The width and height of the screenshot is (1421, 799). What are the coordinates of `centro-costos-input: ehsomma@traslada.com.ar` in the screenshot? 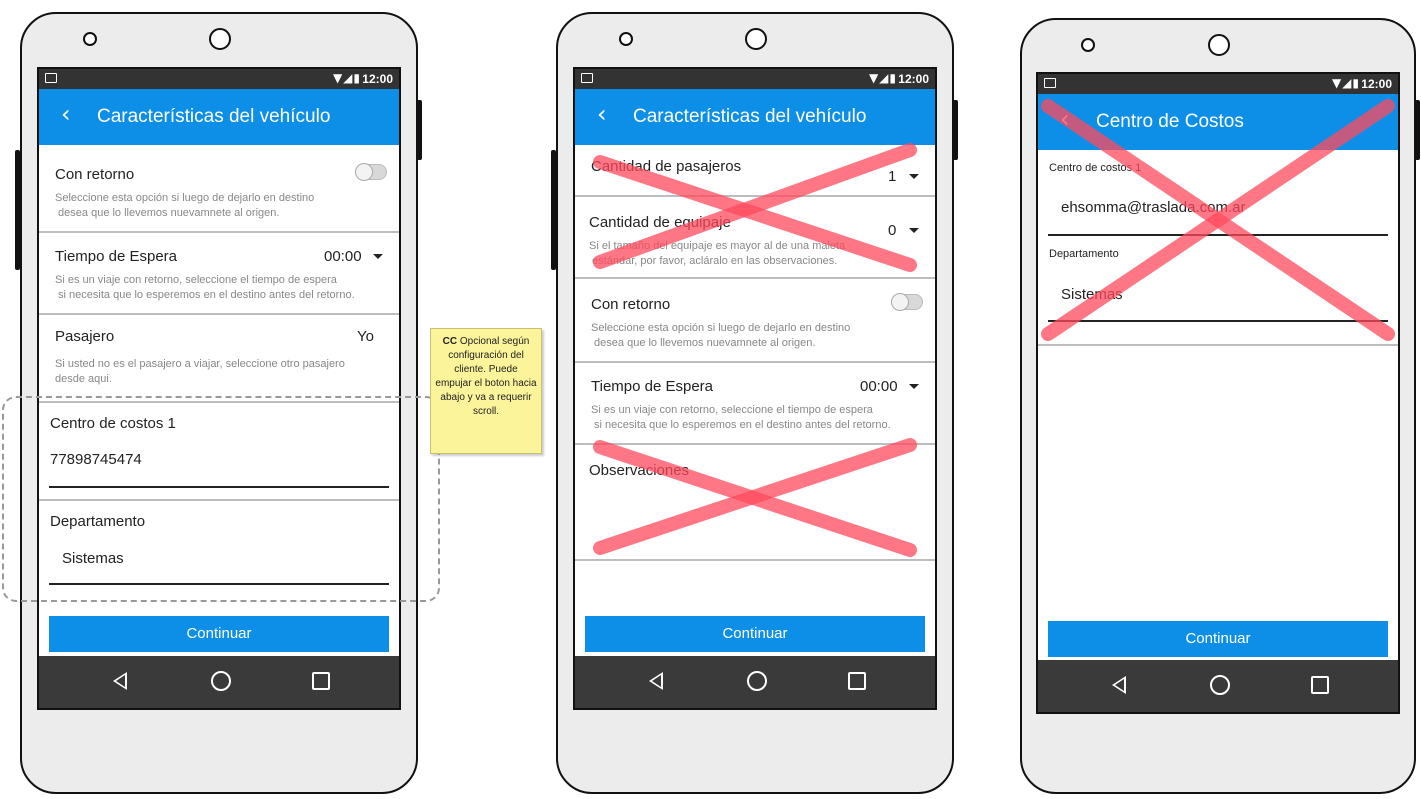 It's located at (1153, 207).